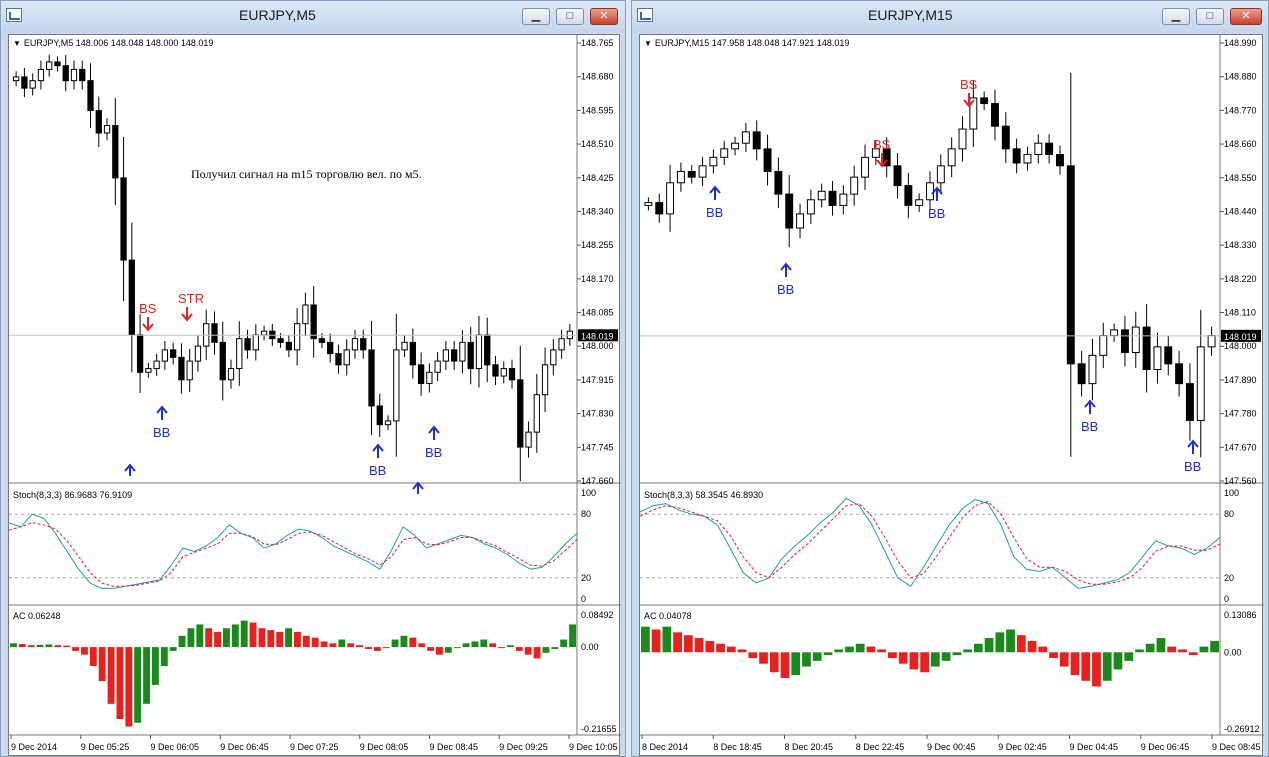  I want to click on price-tick-label: 148.220, so click(1240, 279).